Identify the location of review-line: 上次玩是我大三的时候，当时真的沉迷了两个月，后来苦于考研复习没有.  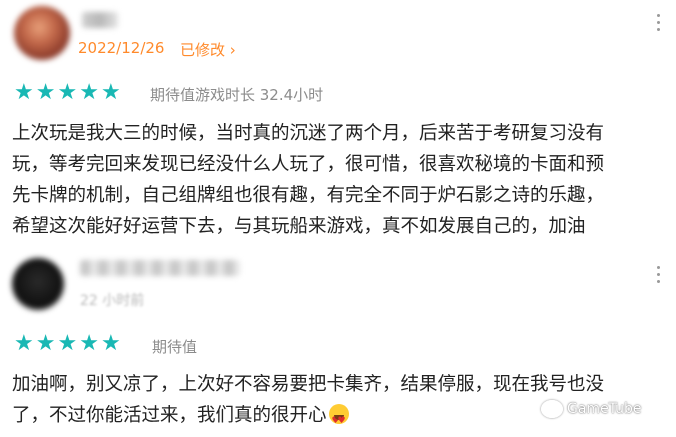
(308, 133).